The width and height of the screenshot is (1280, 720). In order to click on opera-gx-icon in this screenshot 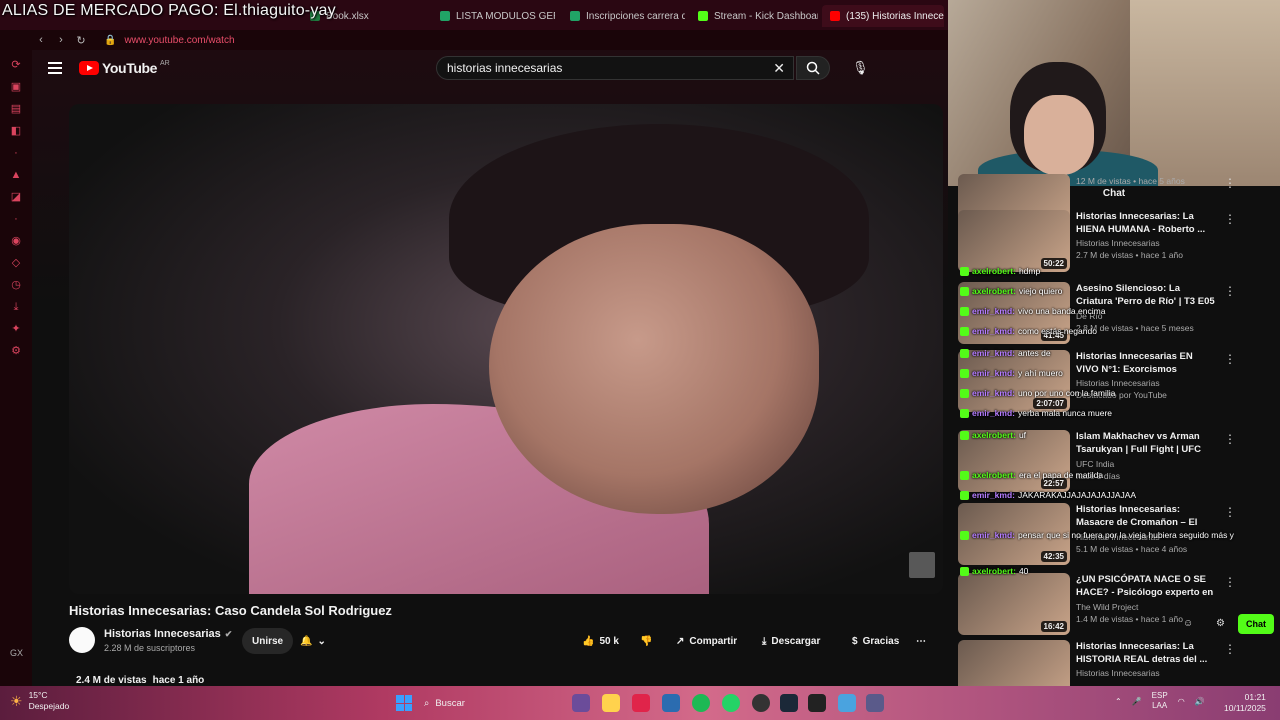, I will do `click(641, 703)`.